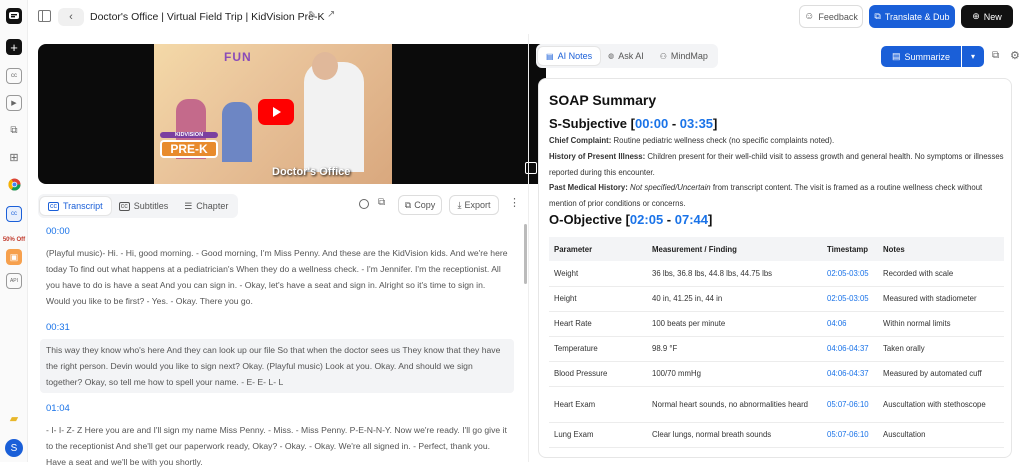 Image resolution: width=1024 pixels, height=470 pixels. Describe the element at coordinates (189, 135) in the screenshot. I see `kidvision-brand: KIDVISION` at that location.